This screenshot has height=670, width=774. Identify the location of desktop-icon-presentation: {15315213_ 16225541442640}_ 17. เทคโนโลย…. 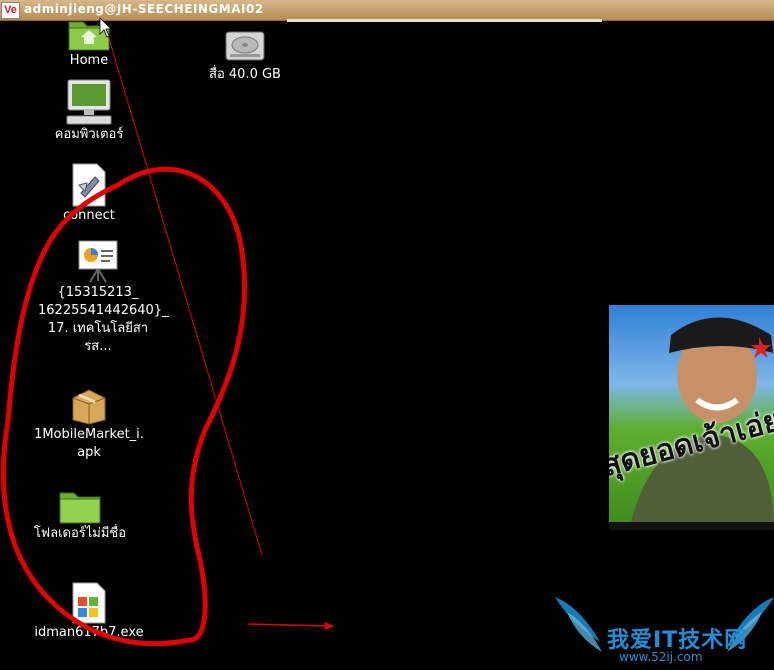
(103, 297).